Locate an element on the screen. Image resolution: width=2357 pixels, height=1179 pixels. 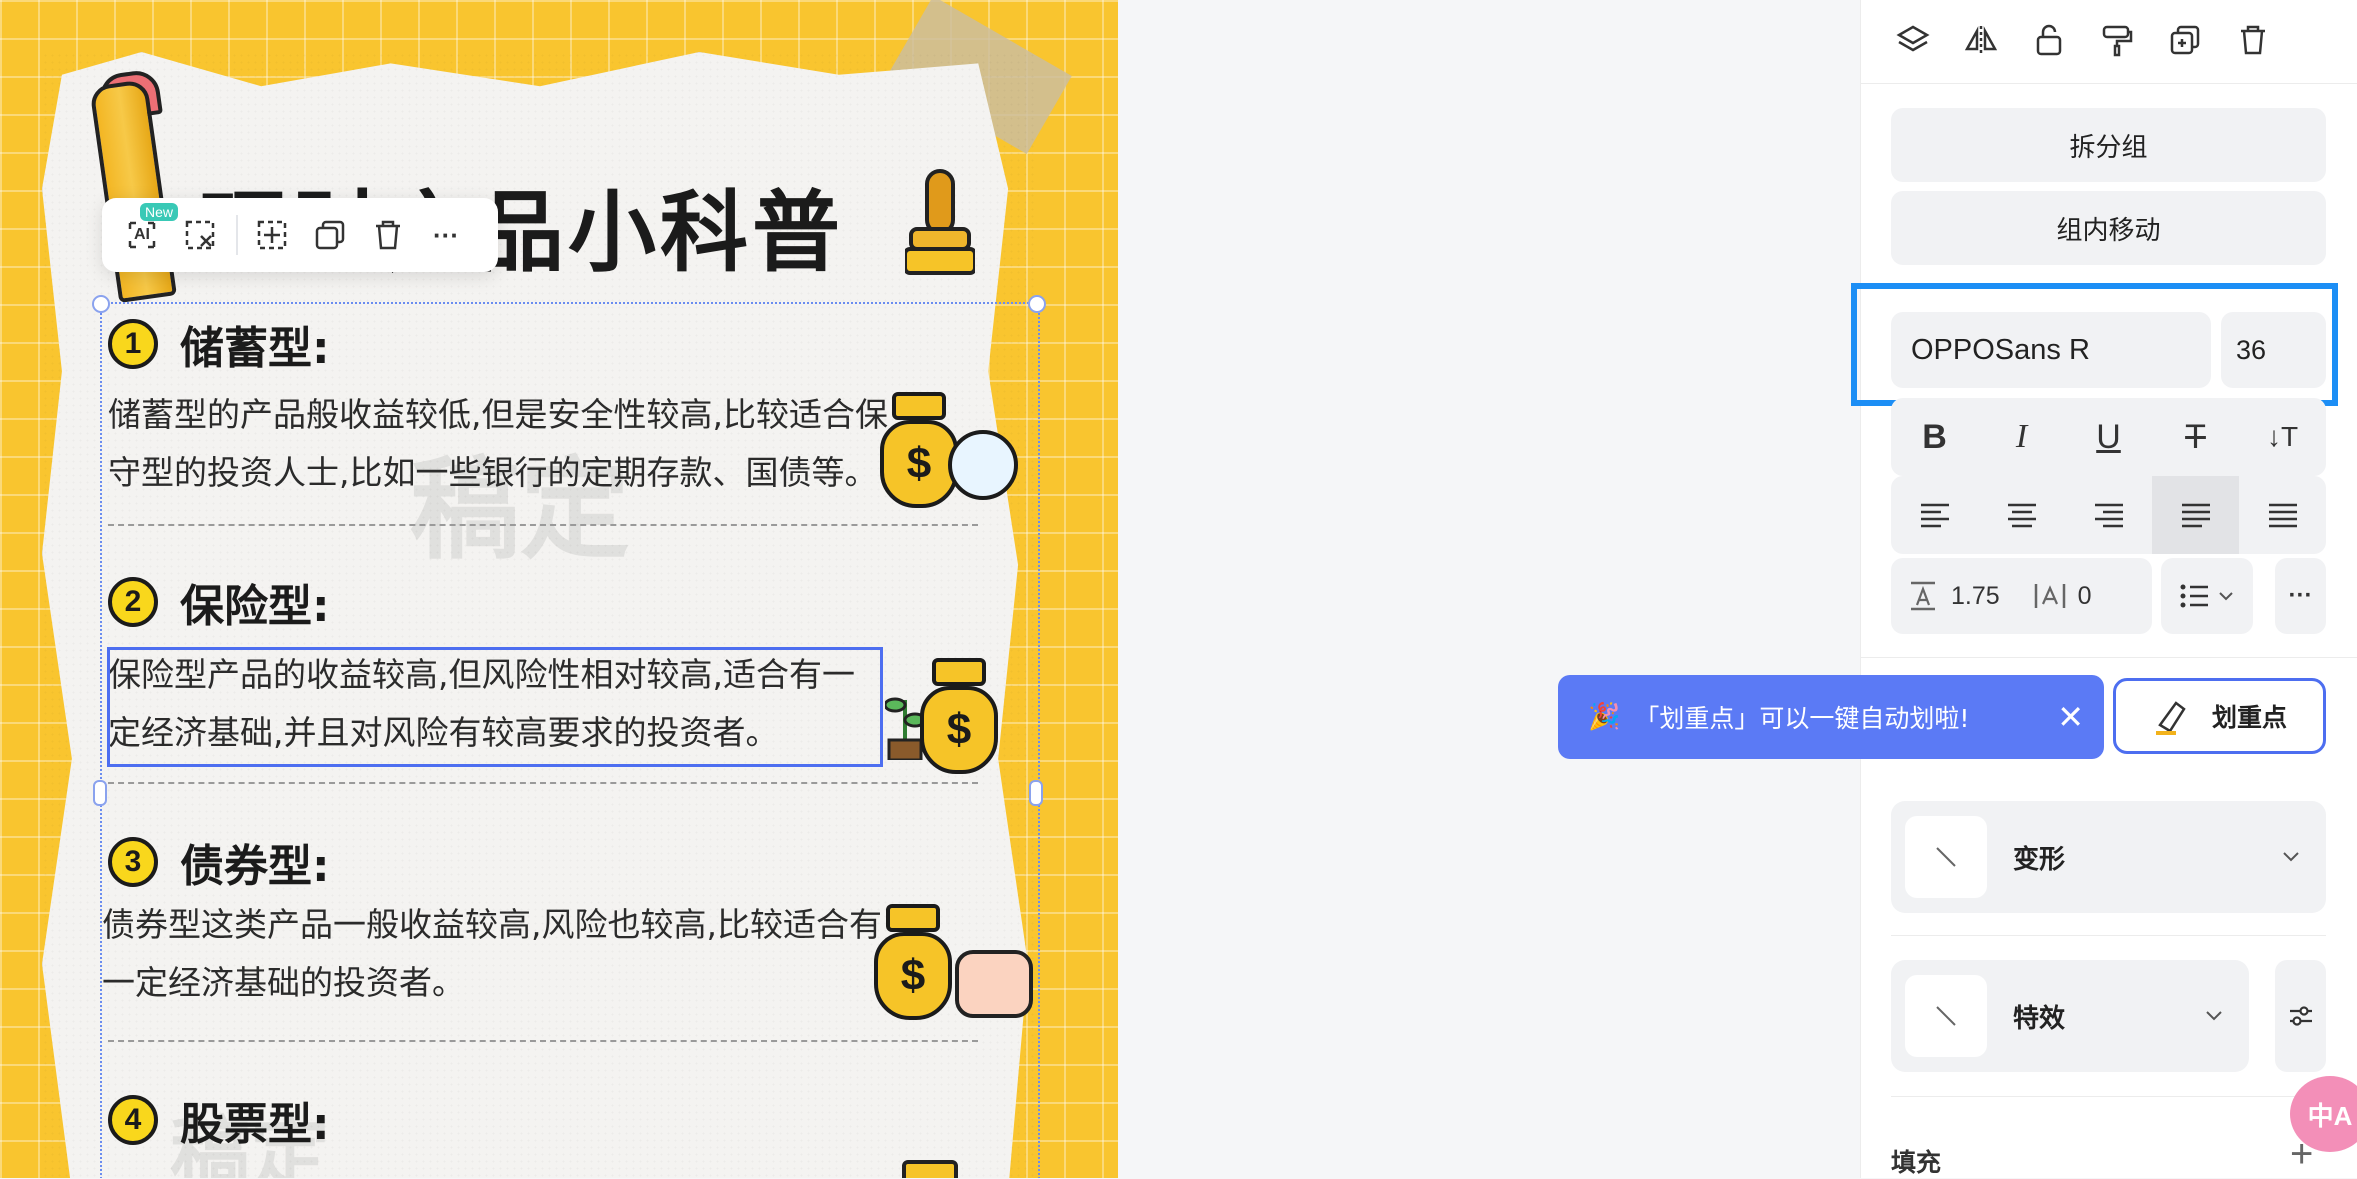
format-painter-button is located at coordinates (2117, 40).